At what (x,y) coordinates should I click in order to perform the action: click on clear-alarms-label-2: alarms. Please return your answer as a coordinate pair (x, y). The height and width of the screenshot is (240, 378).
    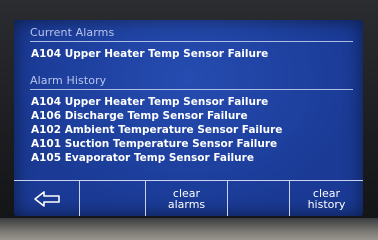
    Looking at the image, I should click on (186, 204).